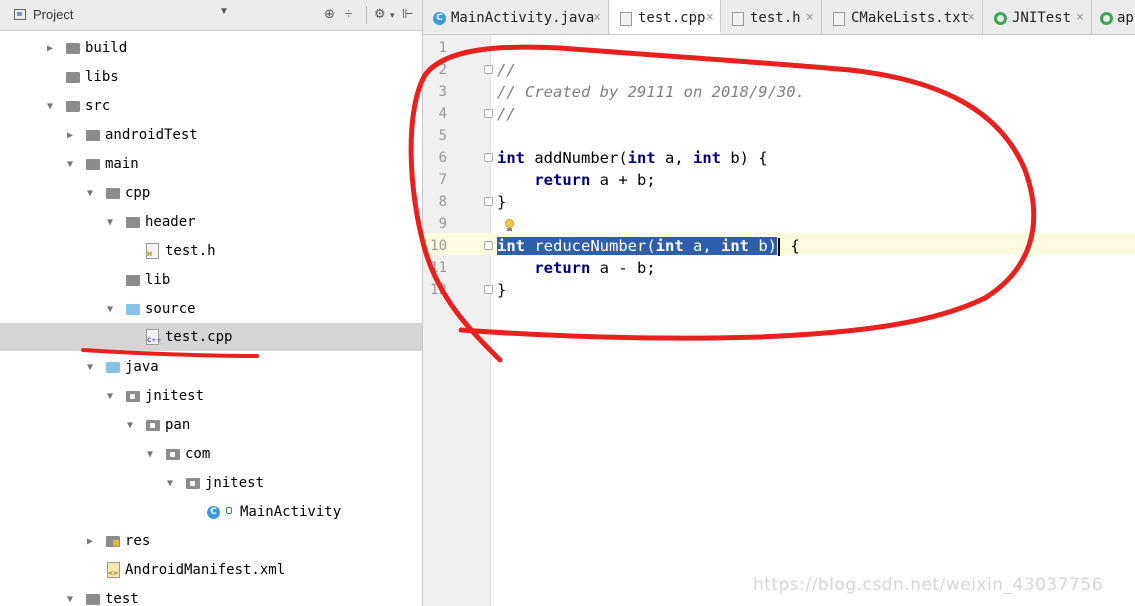 Image resolution: width=1135 pixels, height=606 pixels. I want to click on tree-item-label: test.cpp, so click(199, 337).